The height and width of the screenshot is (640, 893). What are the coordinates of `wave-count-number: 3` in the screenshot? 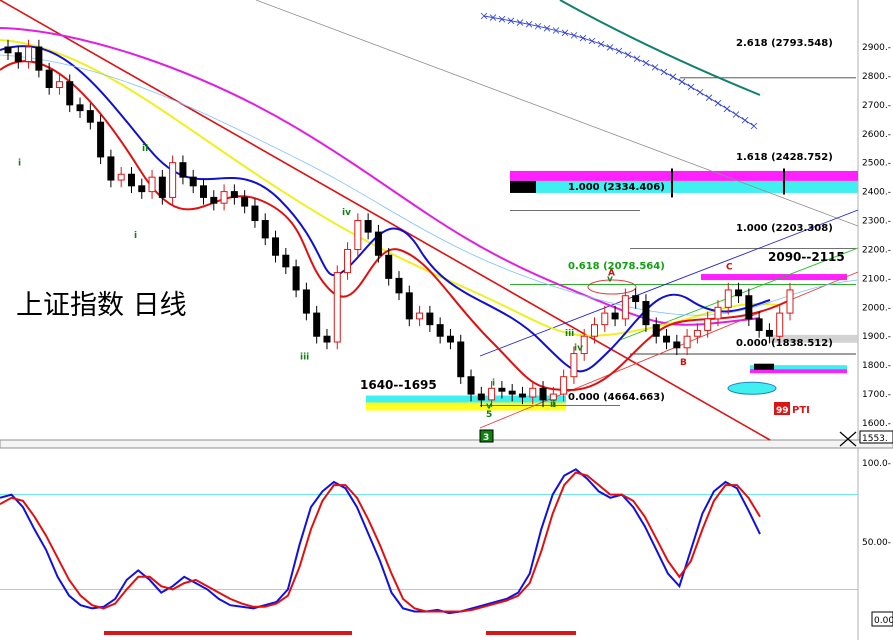 It's located at (486, 438).